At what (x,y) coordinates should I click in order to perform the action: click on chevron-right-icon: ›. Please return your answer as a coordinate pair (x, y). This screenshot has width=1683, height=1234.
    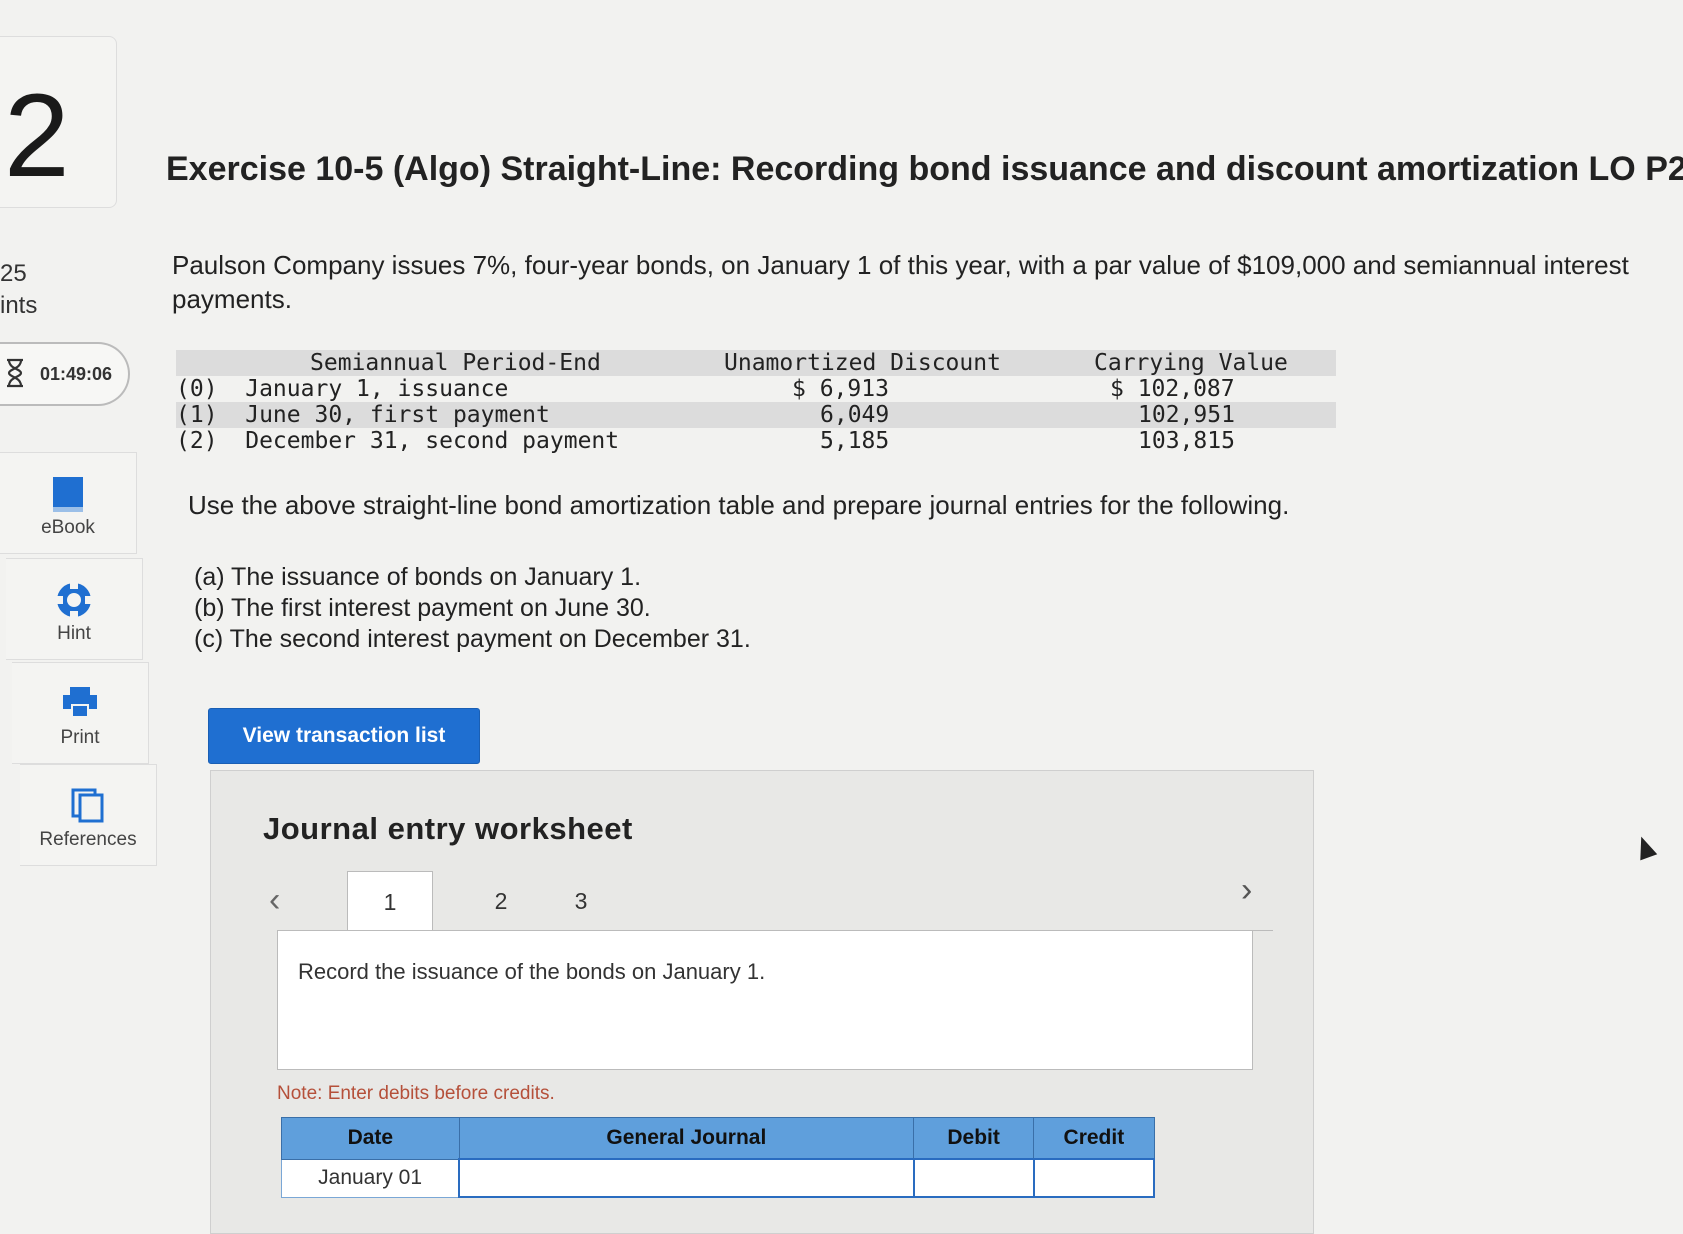
    Looking at the image, I should click on (1246, 890).